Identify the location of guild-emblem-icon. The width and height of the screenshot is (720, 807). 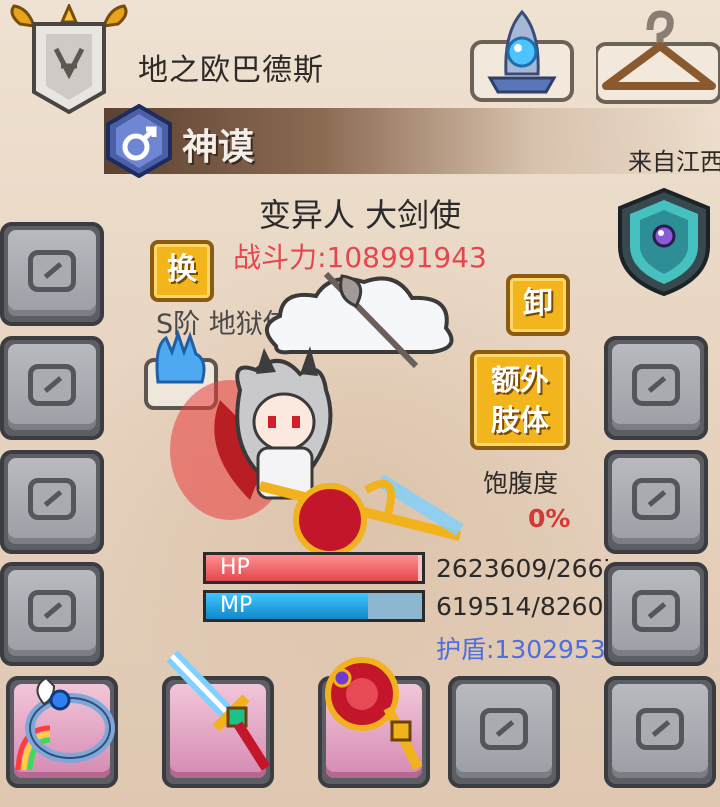
(69, 59).